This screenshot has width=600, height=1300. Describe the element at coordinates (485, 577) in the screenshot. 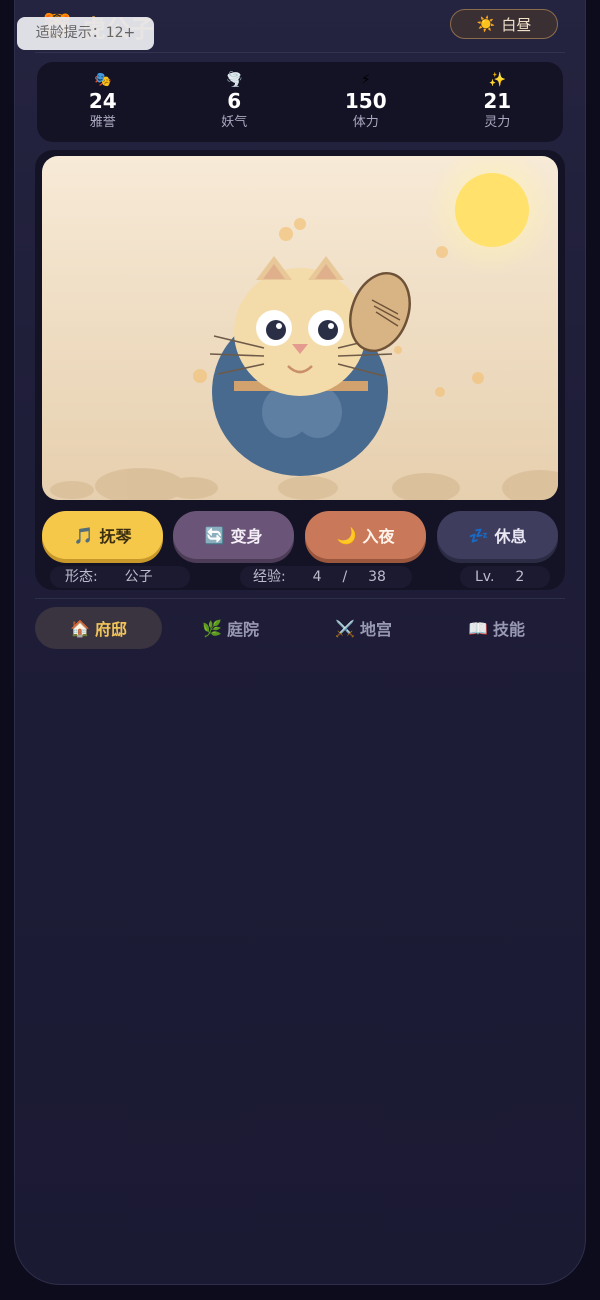

I see `level-label: Lv.` at that location.